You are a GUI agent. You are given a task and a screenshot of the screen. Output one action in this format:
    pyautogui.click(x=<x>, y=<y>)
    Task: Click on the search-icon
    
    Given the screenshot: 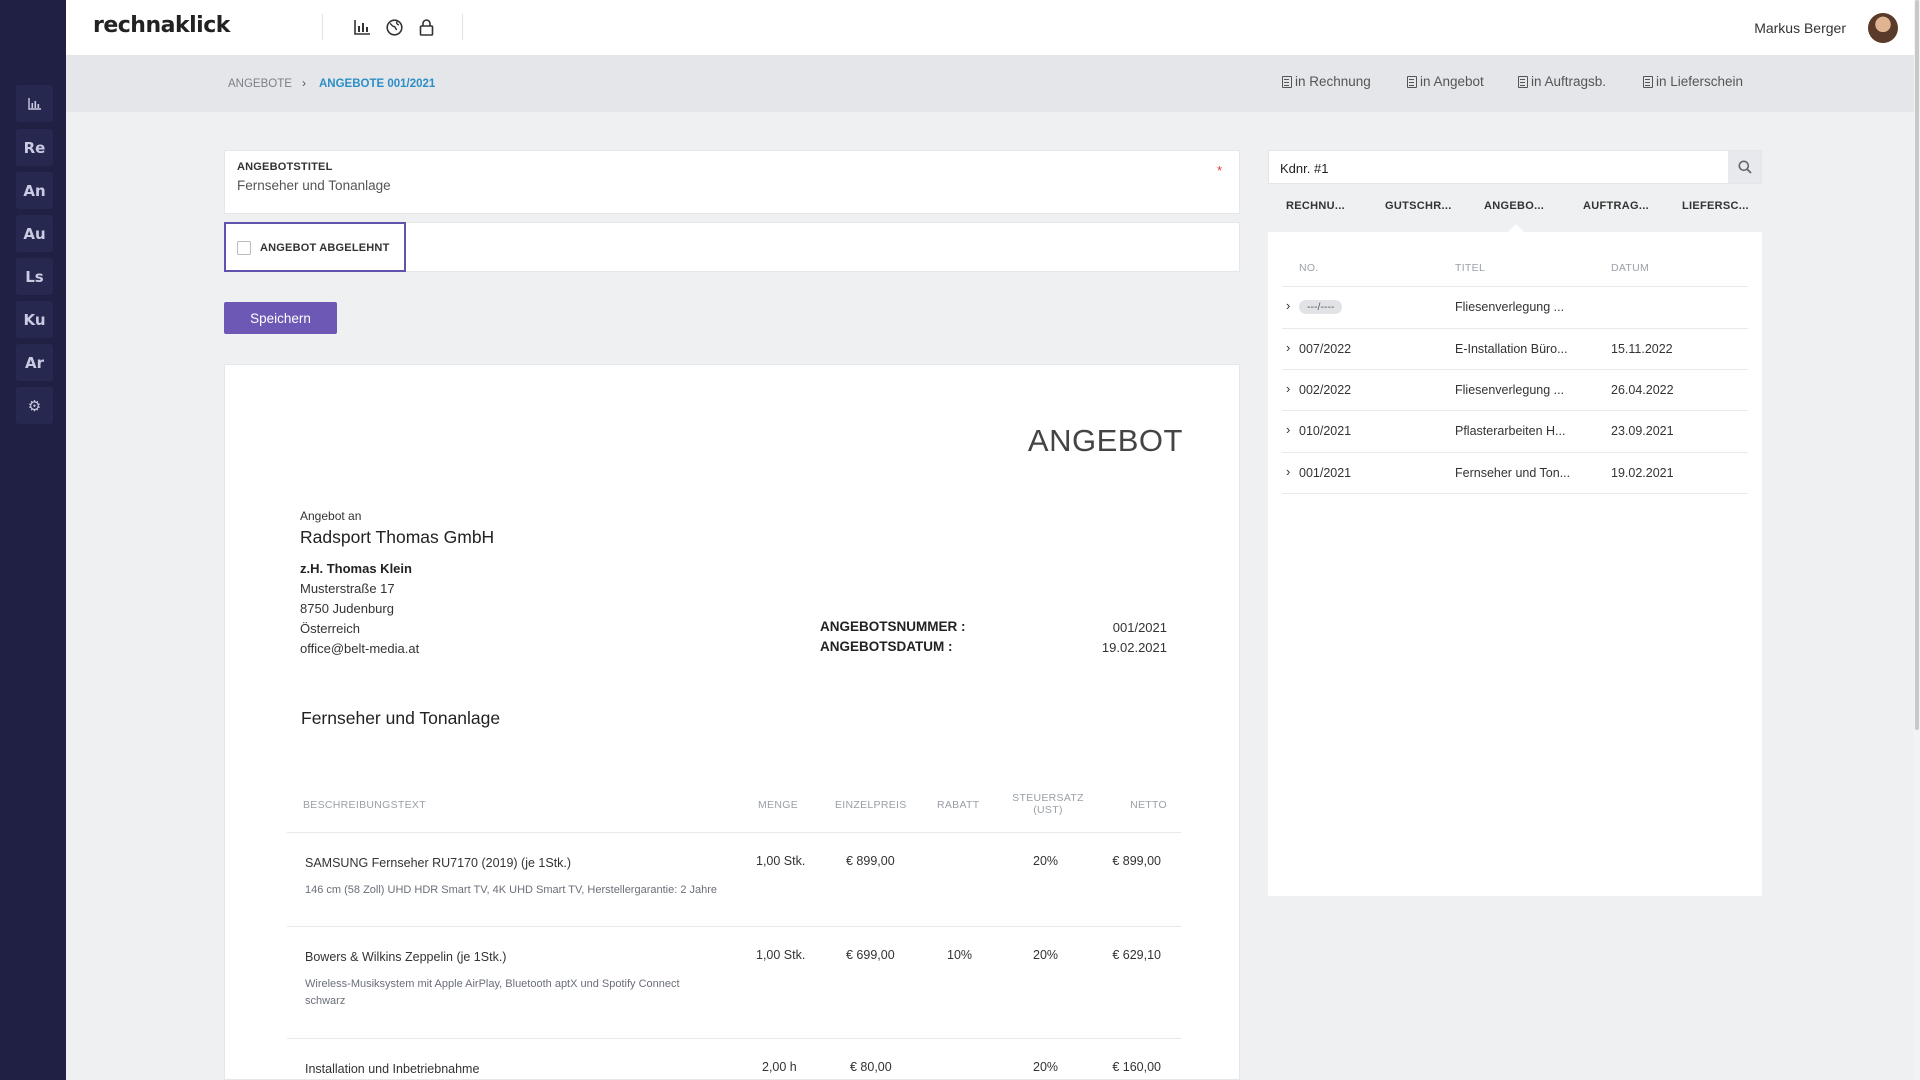 What is the action you would take?
    pyautogui.click(x=1745, y=167)
    